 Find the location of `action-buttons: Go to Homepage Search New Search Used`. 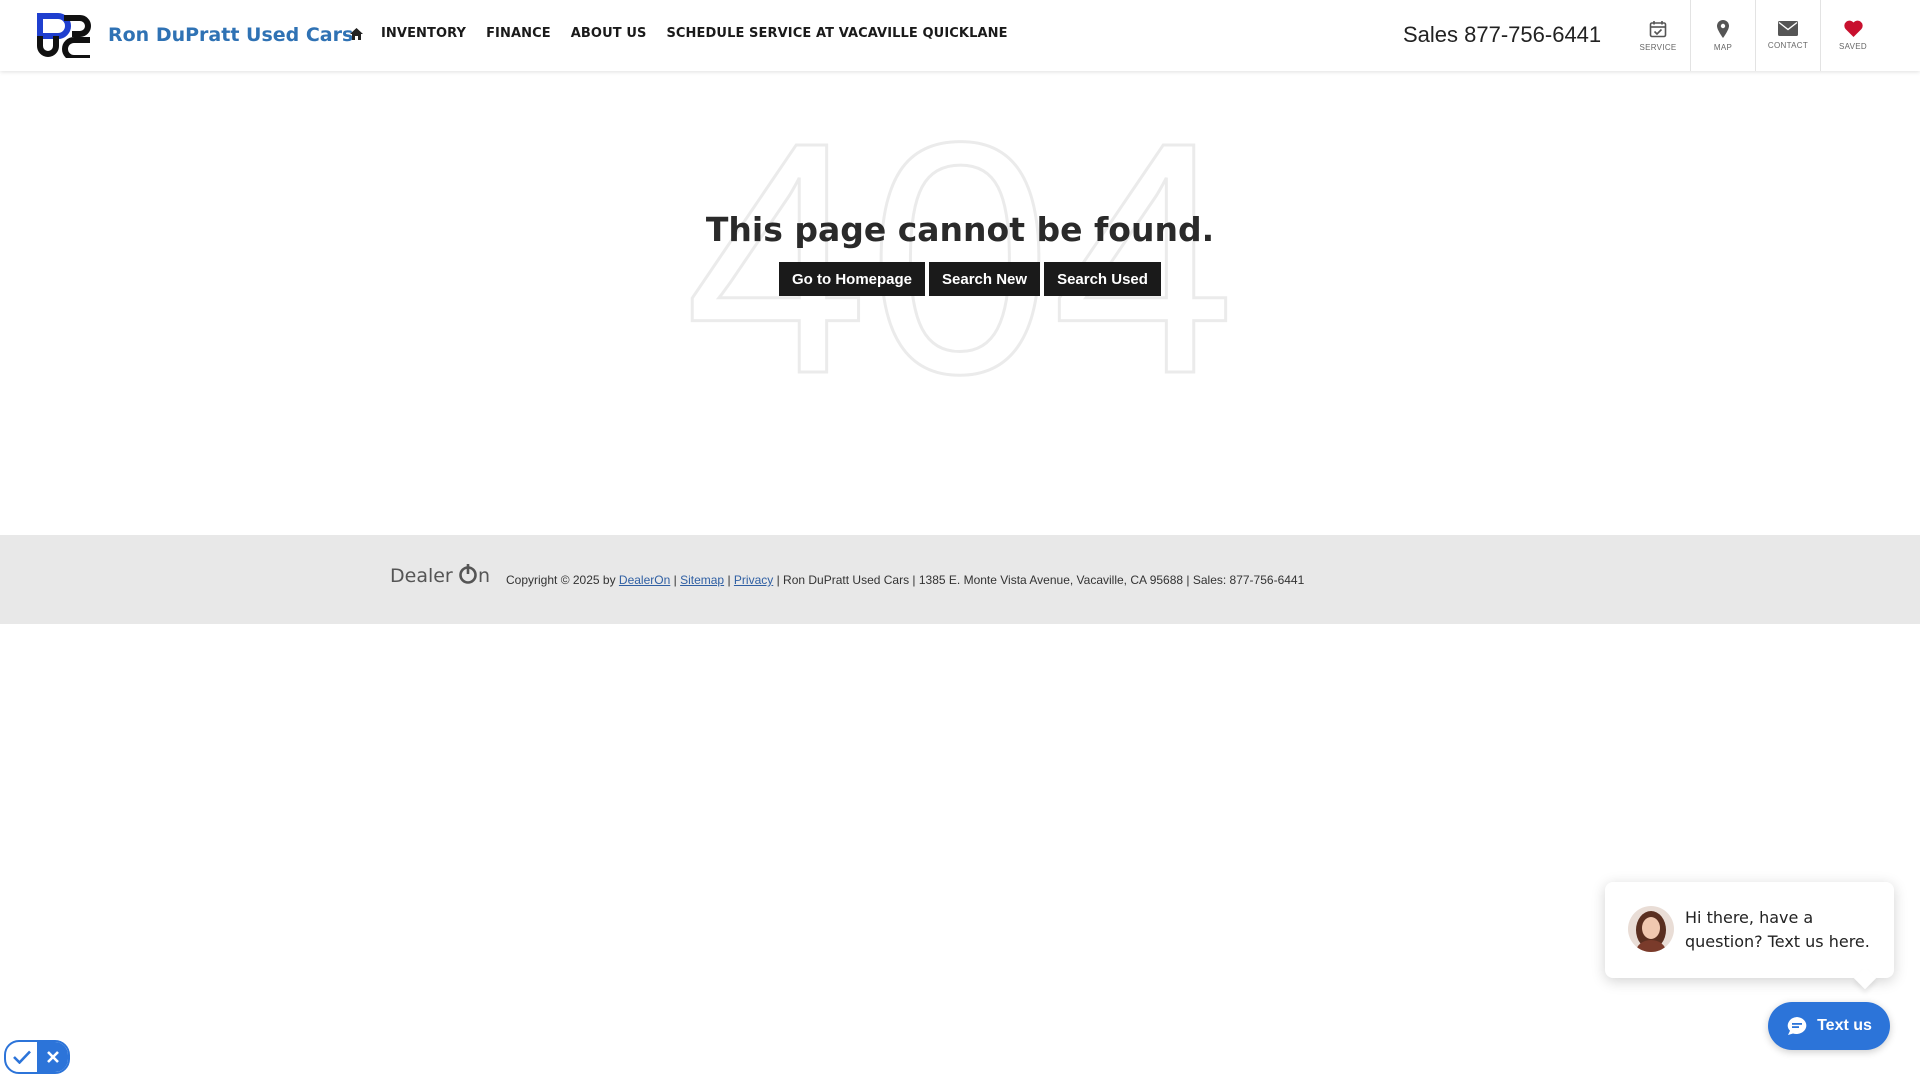

action-buttons: Go to Homepage Search New Search Used is located at coordinates (972, 279).